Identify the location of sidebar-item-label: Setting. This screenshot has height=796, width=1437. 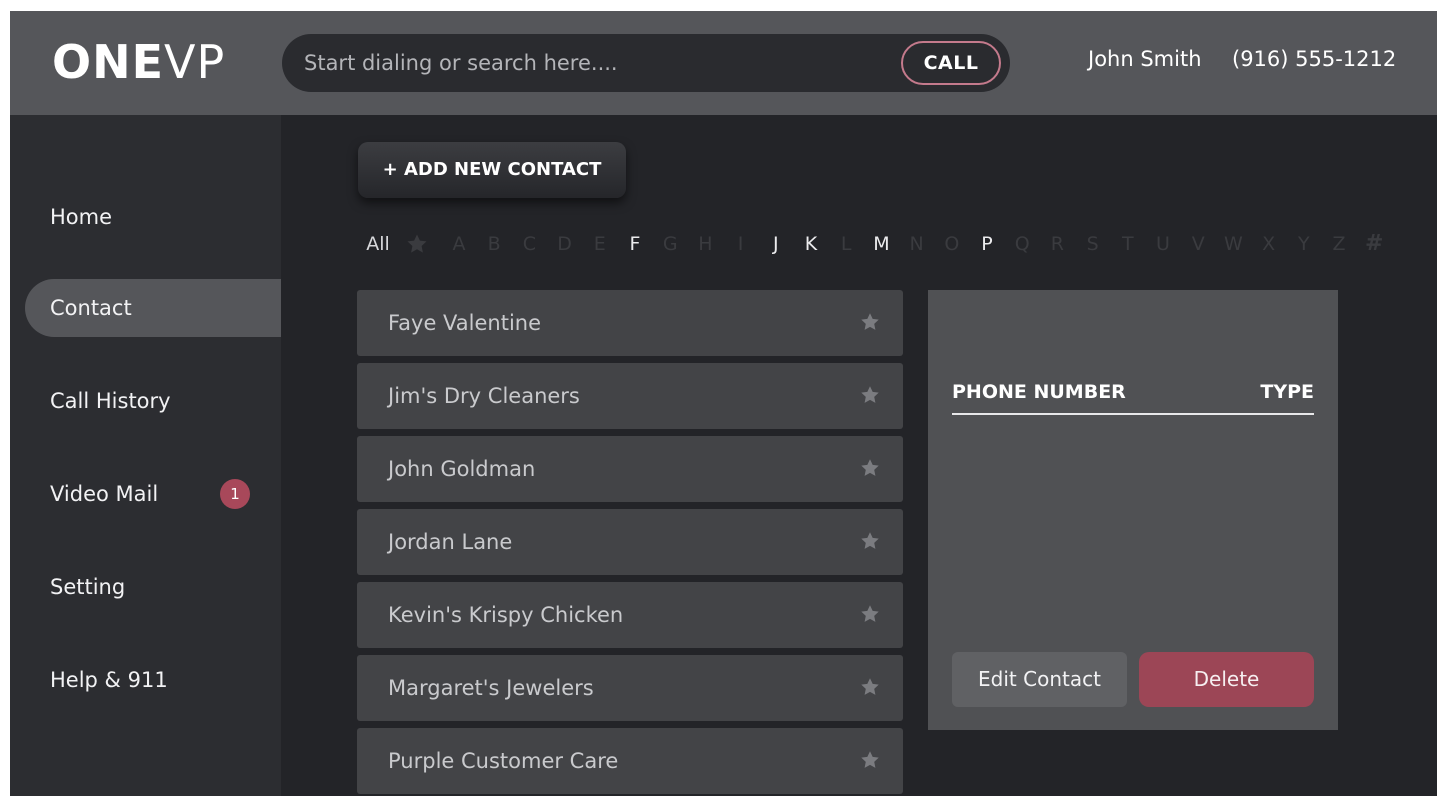
(88, 587).